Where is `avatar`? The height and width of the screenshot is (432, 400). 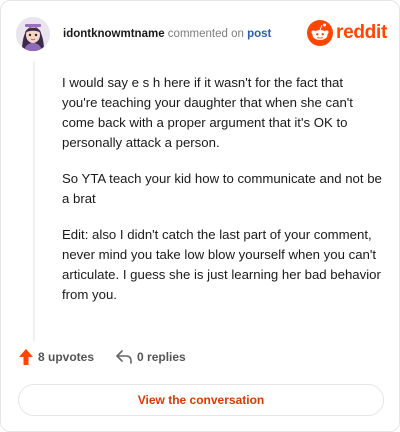
avatar is located at coordinates (33, 34).